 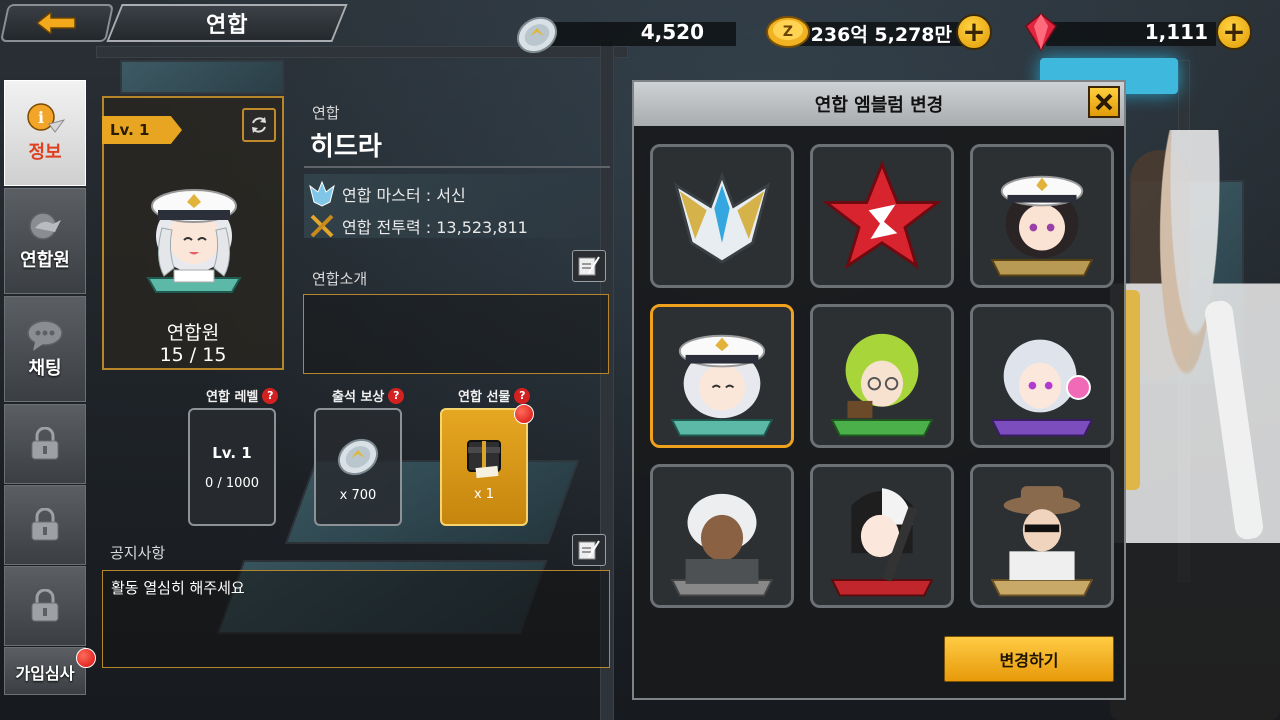 What do you see at coordinates (404, 195) in the screenshot?
I see `guild-master: 연합 마스터 : 서신` at bounding box center [404, 195].